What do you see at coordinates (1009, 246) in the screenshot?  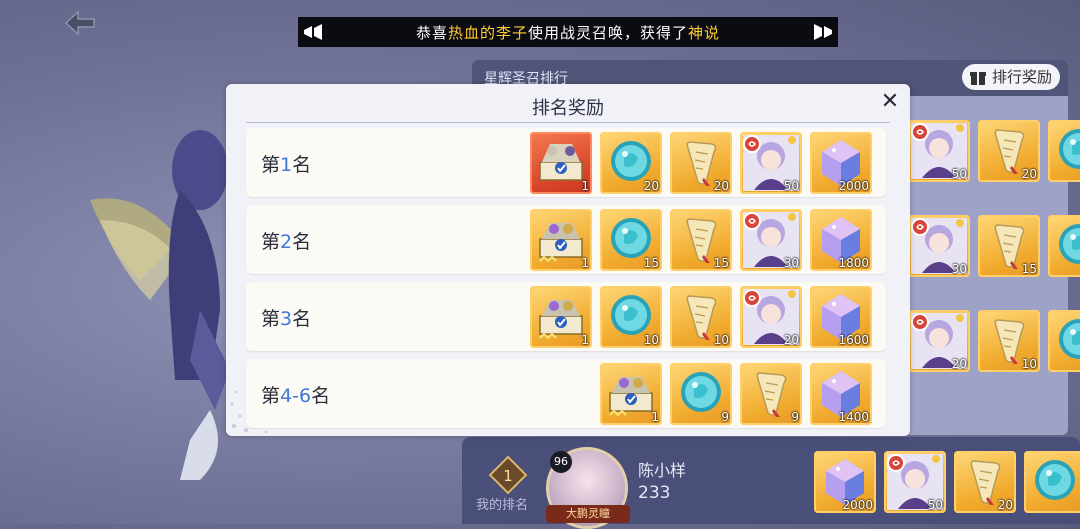 I see `preview-item-scroll: 15` at bounding box center [1009, 246].